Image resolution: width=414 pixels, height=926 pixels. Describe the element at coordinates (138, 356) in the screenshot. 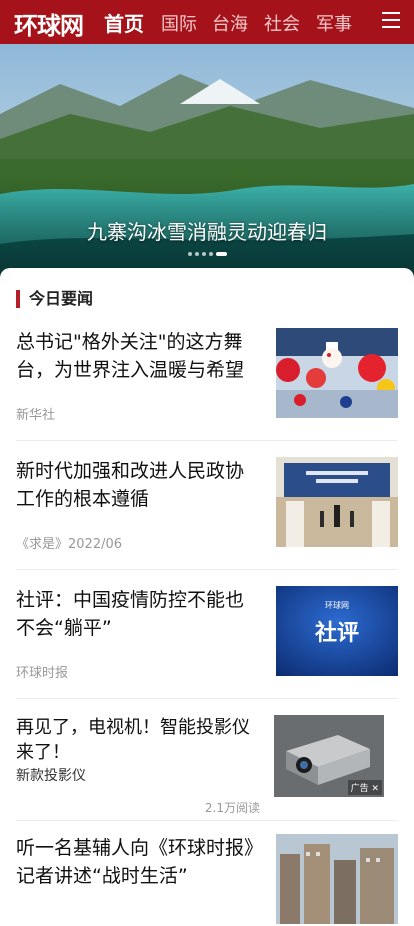

I see `news-title: 总书记"格外关注"的这方舞台，为世界注入温暖与希望` at that location.